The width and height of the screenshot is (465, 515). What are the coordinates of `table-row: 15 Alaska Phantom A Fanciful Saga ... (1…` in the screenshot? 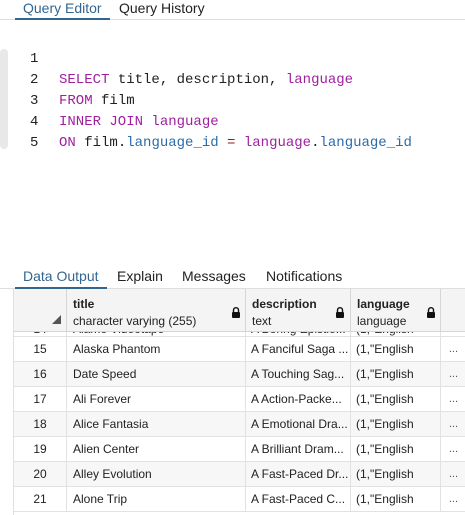 It's located at (239, 349).